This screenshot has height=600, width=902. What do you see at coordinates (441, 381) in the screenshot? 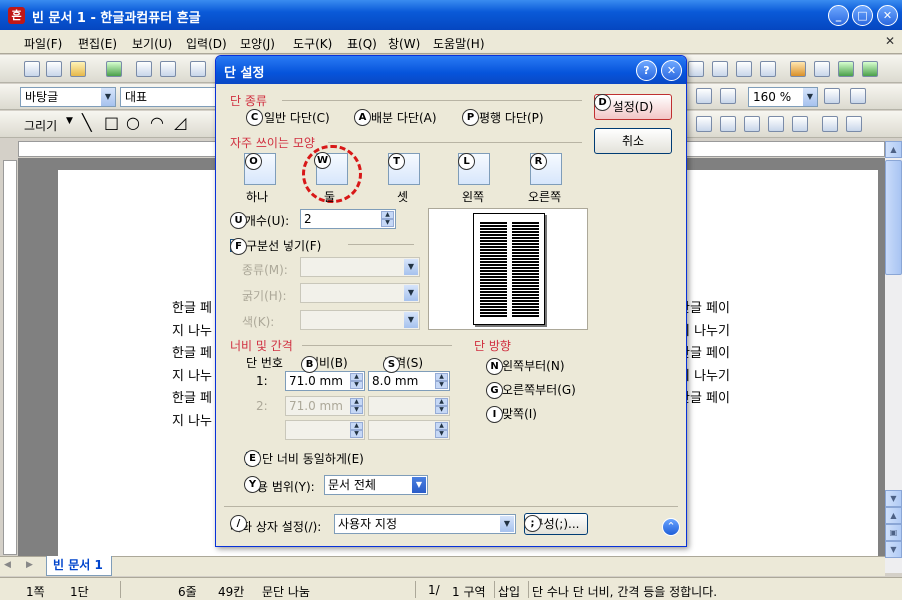
I see `row1-gap-spinner: ▲ ▼` at bounding box center [441, 381].